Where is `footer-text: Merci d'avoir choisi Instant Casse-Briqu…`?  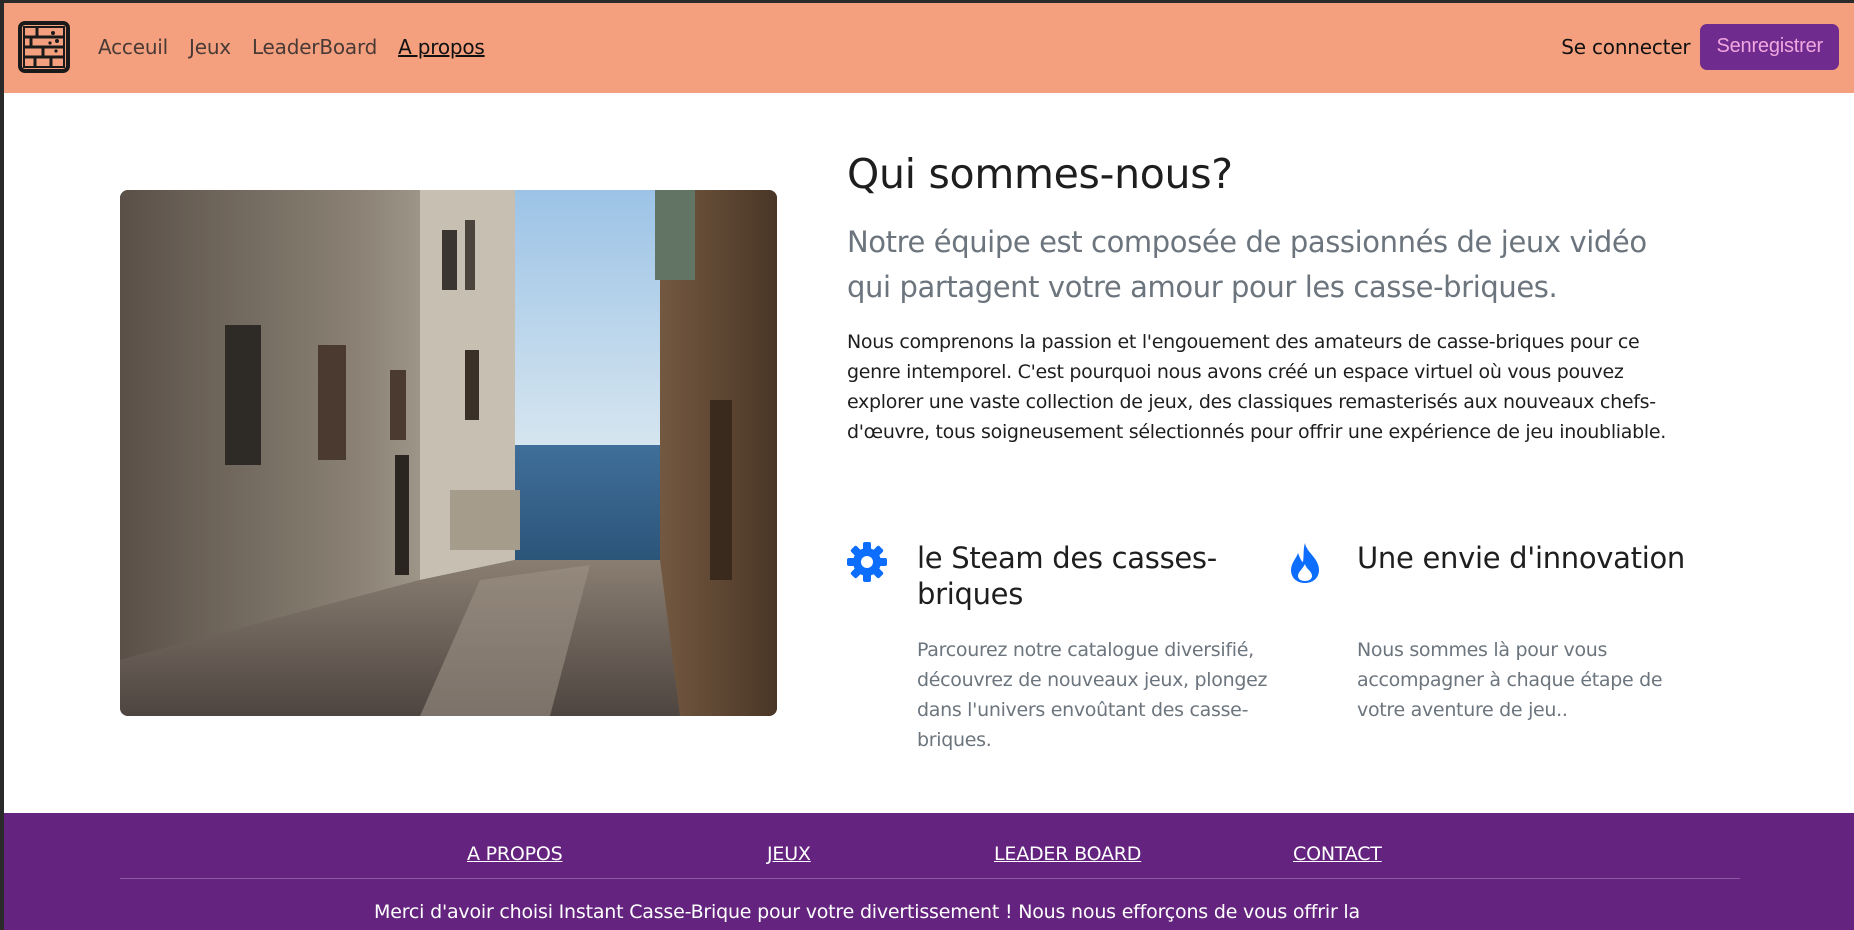
footer-text: Merci d'avoir choisi Instant Casse-Briqu… is located at coordinates (867, 912).